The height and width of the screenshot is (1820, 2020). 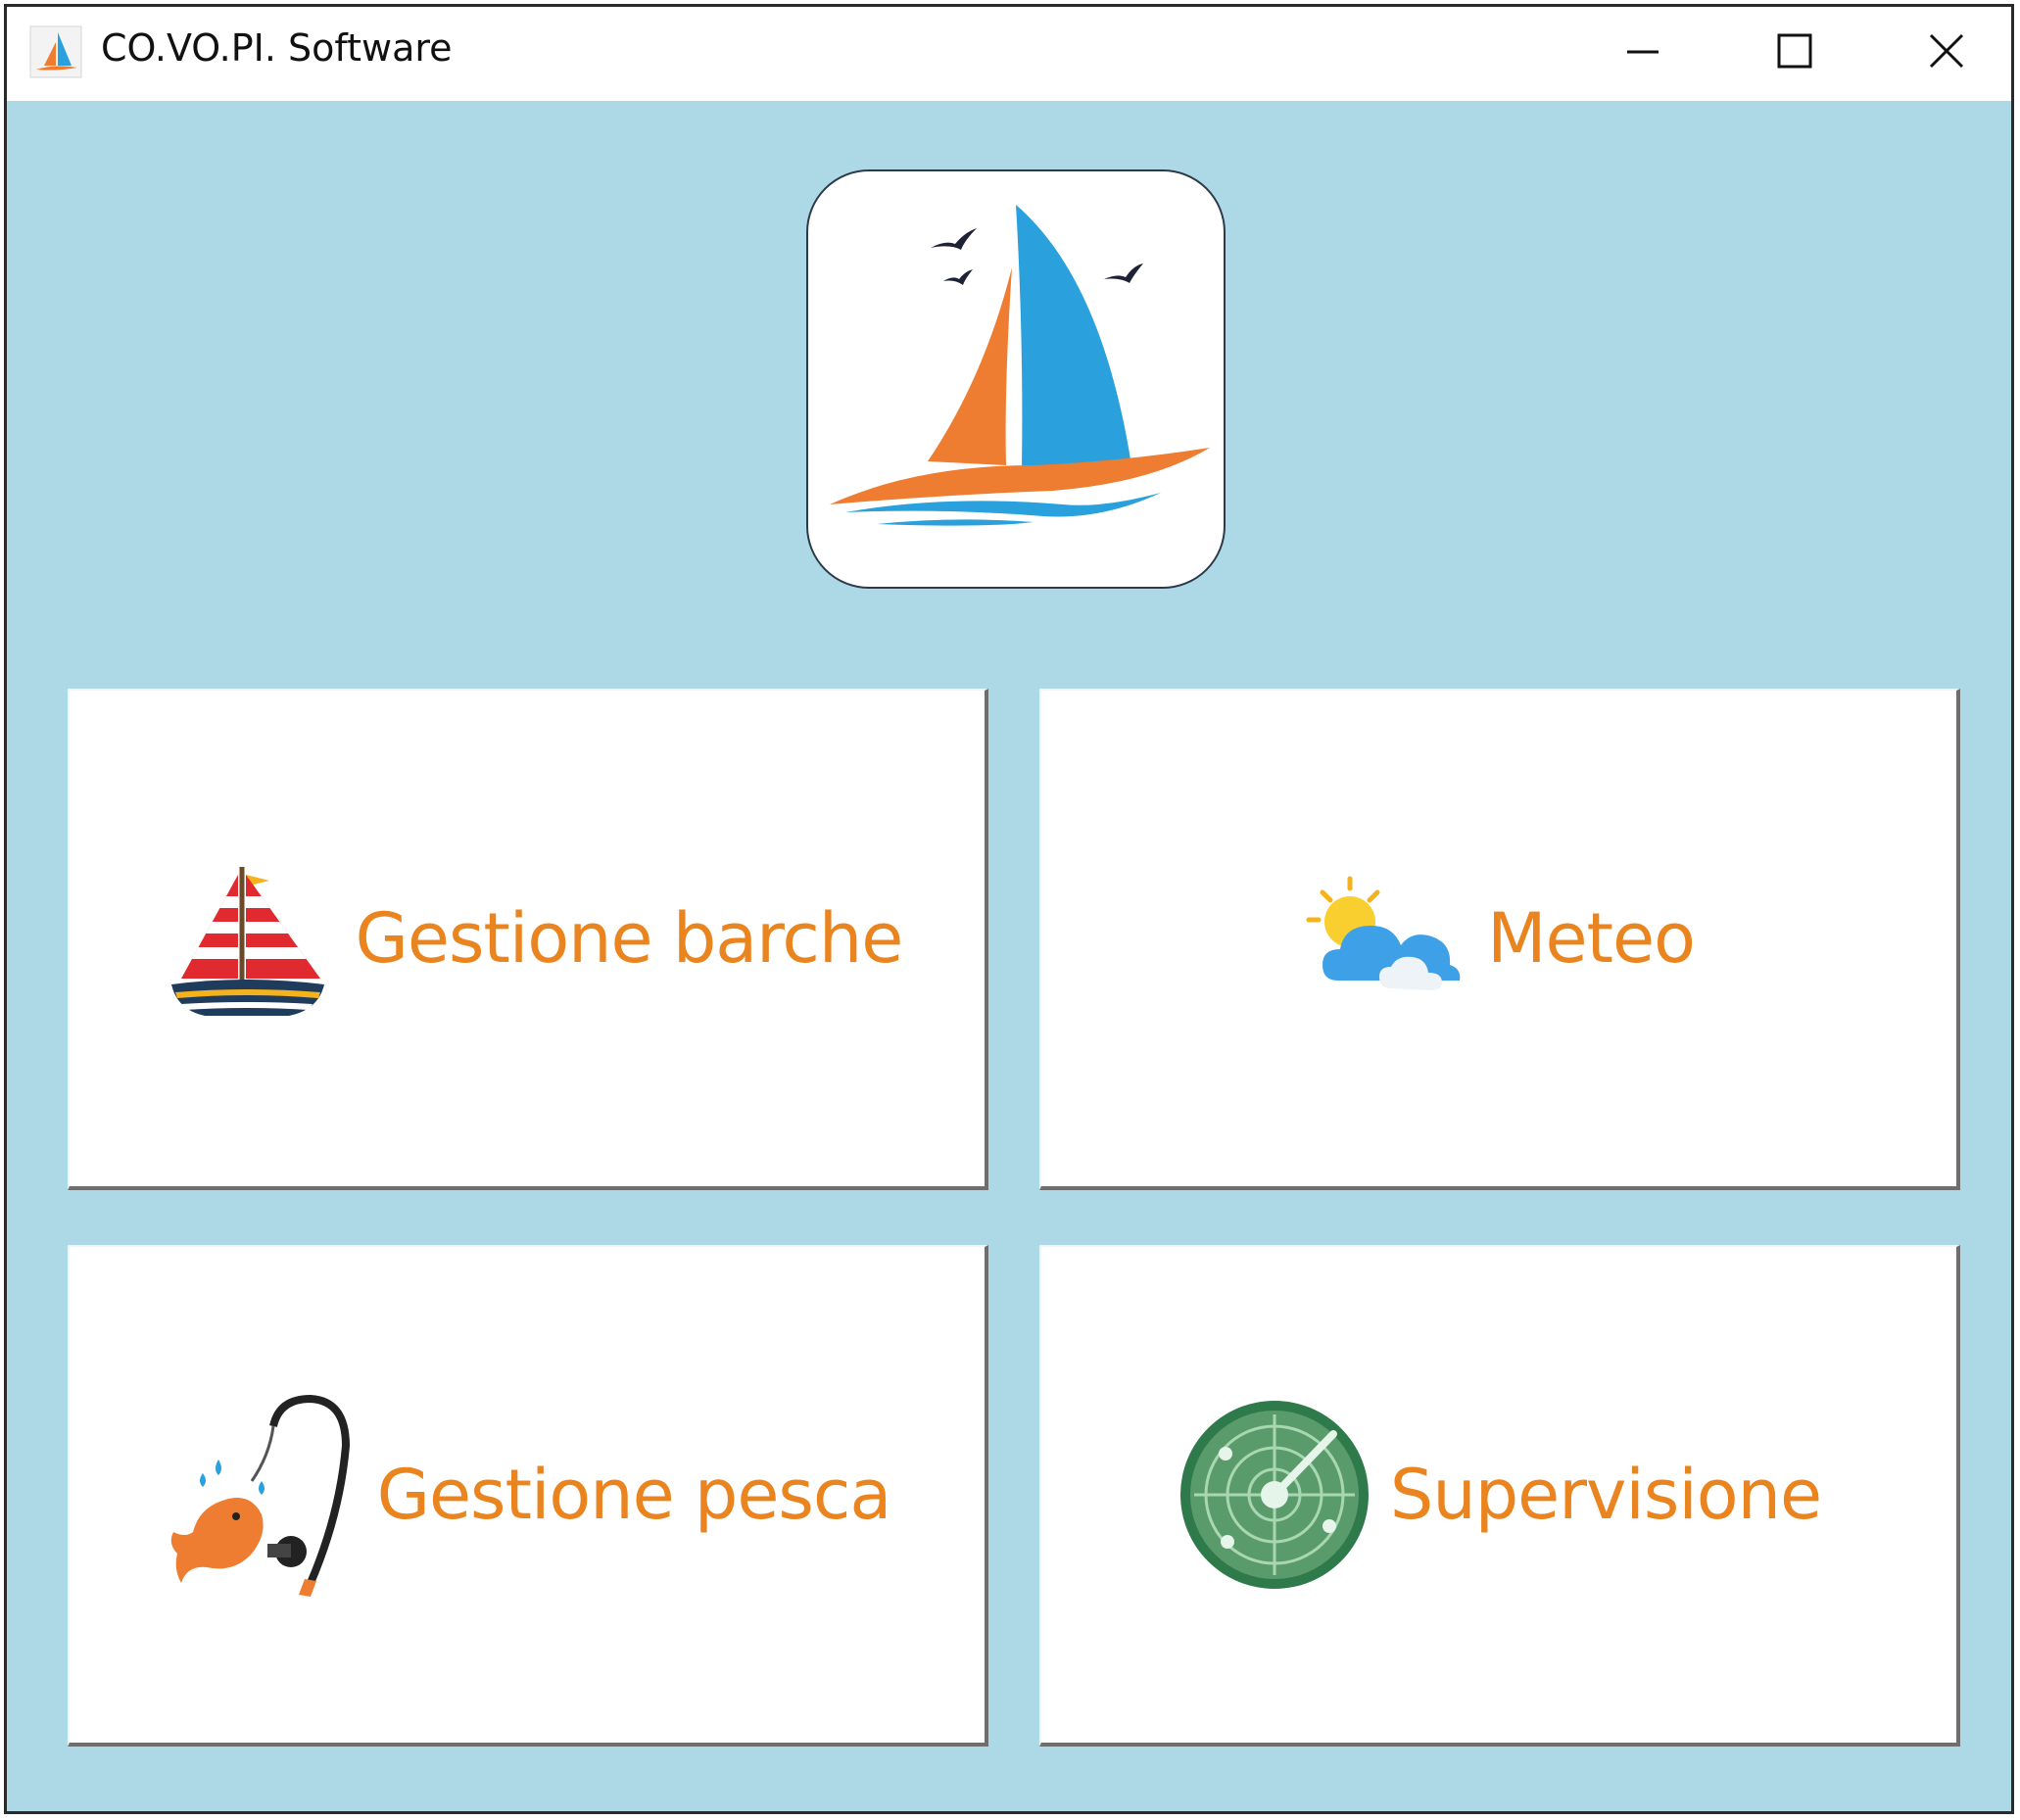 I want to click on app-logo, so click(x=1016, y=379).